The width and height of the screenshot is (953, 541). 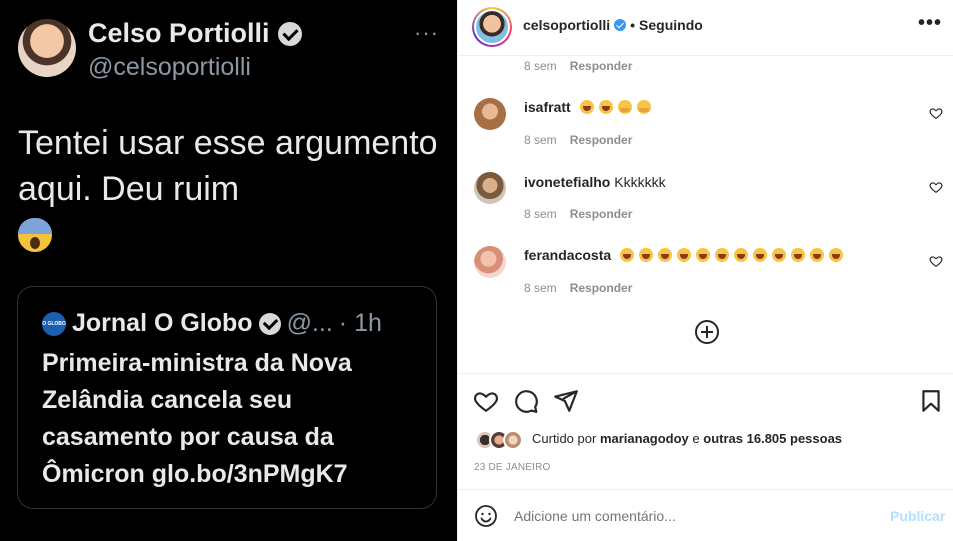 I want to click on fearful-face-icon, so click(x=35, y=235).